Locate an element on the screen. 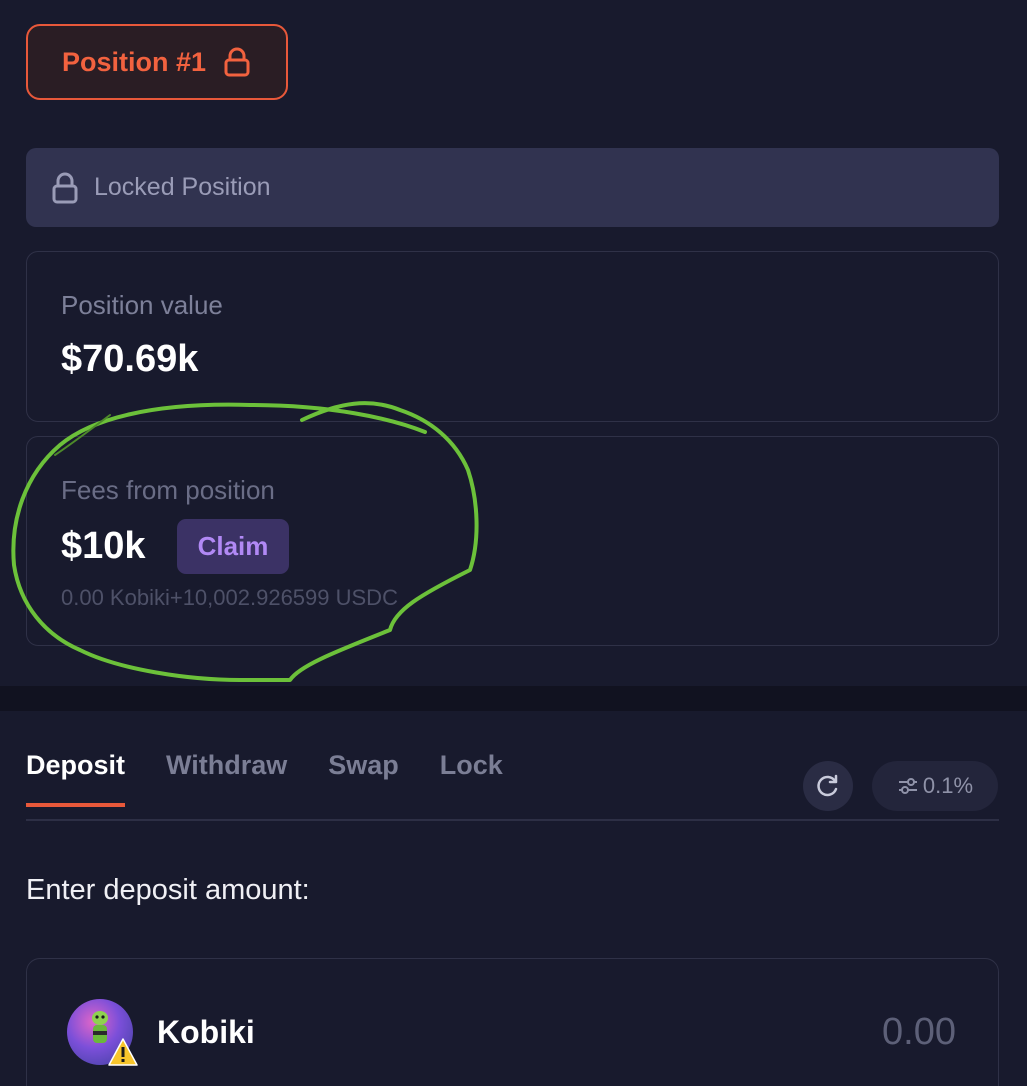 This screenshot has width=1027, height=1086. locked-position-banner: Locked Position is located at coordinates (512, 187).